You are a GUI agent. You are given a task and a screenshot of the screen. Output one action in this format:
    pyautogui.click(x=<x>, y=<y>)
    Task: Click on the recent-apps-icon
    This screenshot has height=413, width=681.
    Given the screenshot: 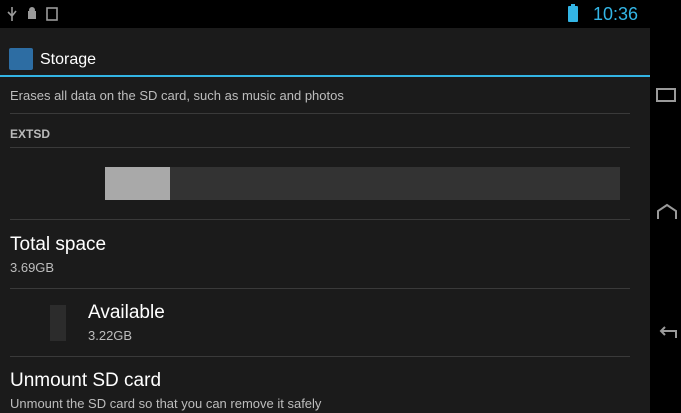 What is the action you would take?
    pyautogui.click(x=666, y=95)
    